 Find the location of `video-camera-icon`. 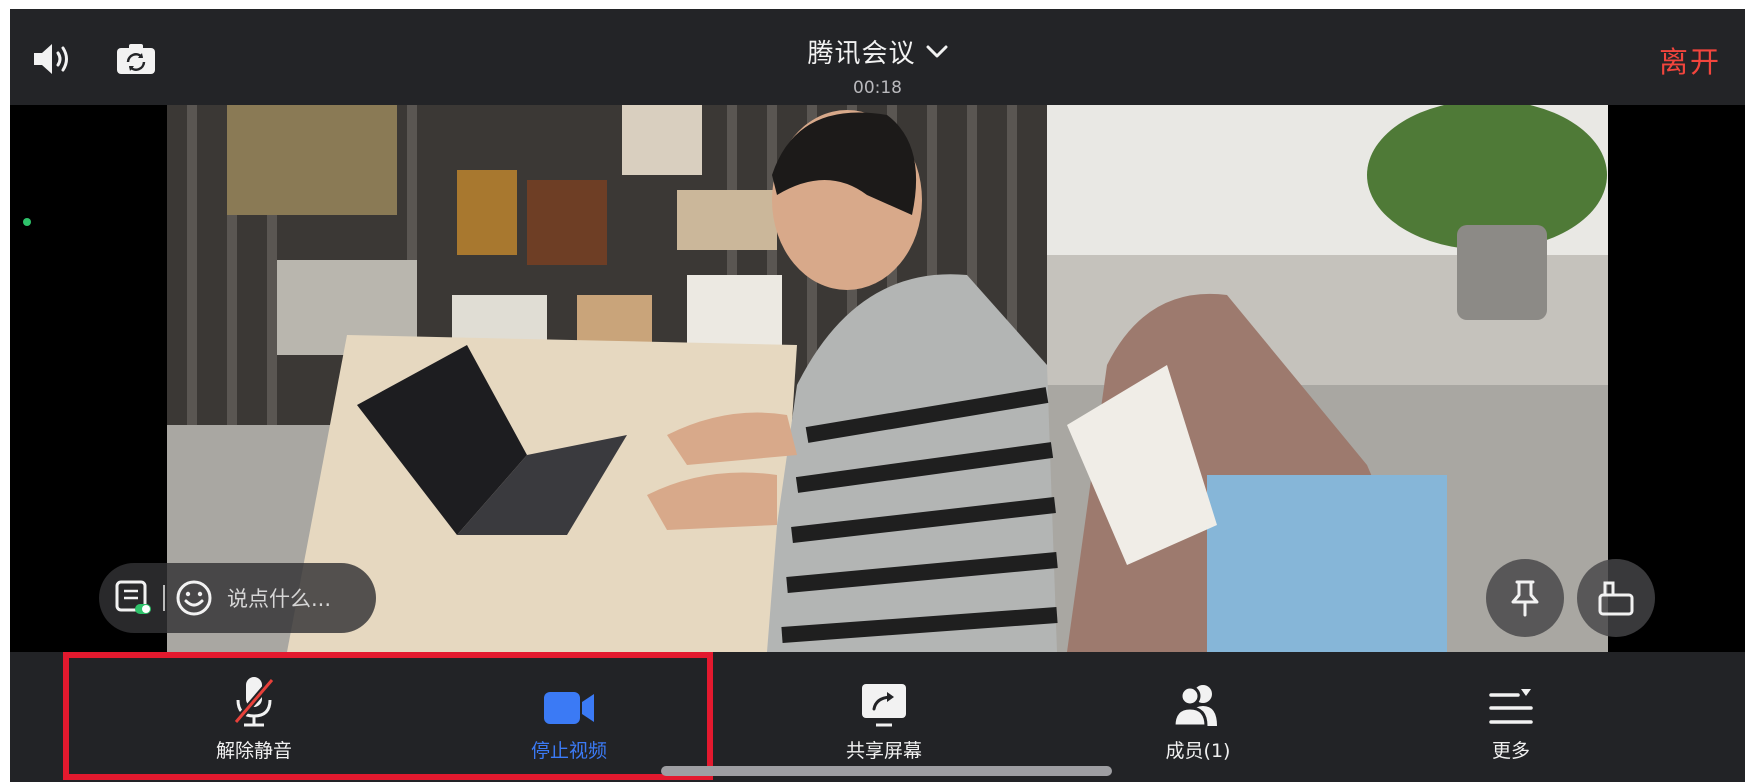

video-camera-icon is located at coordinates (569, 708).